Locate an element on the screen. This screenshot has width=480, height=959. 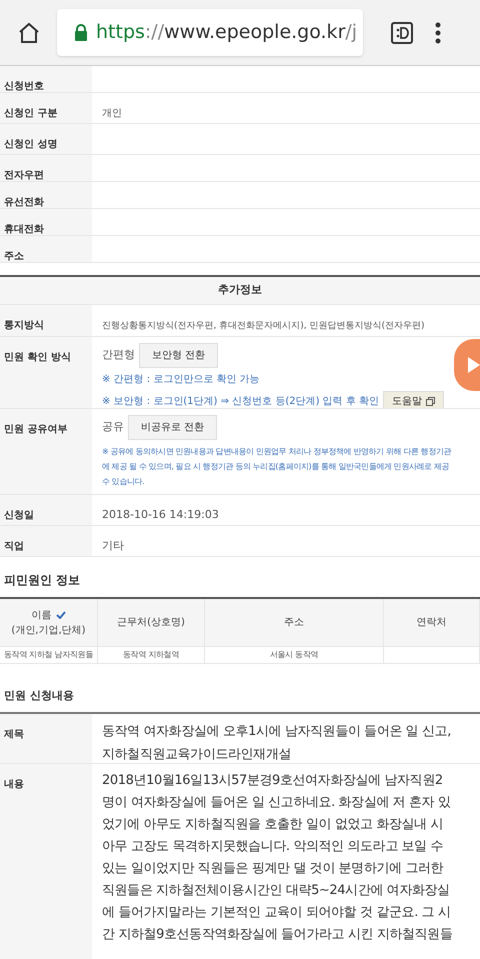
tab-switcher-icon is located at coordinates (402, 33).